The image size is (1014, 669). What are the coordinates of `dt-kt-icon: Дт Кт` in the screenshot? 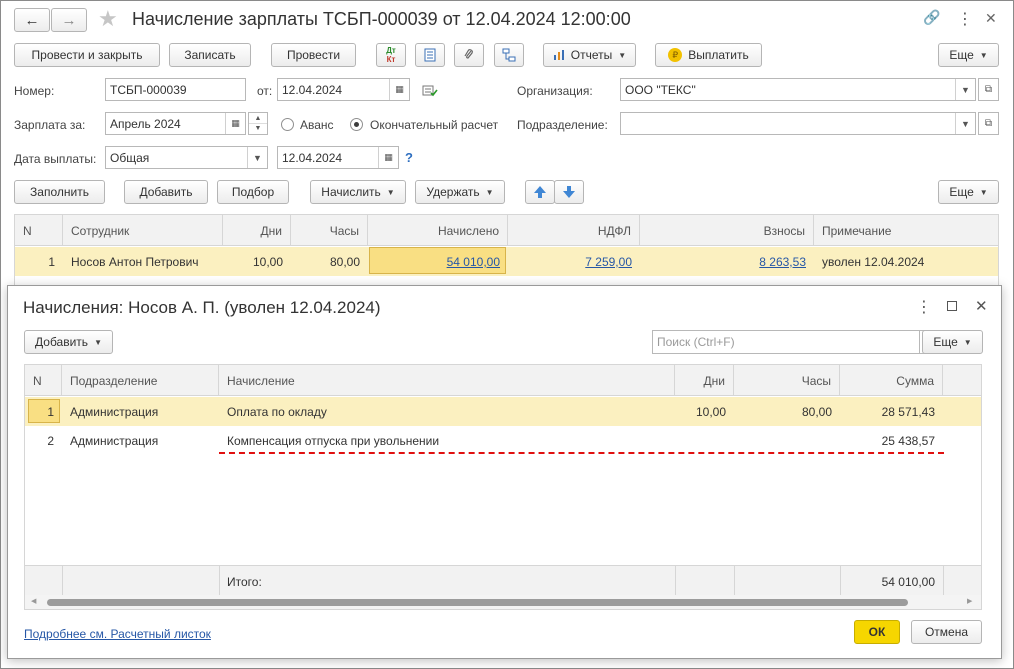 It's located at (391, 55).